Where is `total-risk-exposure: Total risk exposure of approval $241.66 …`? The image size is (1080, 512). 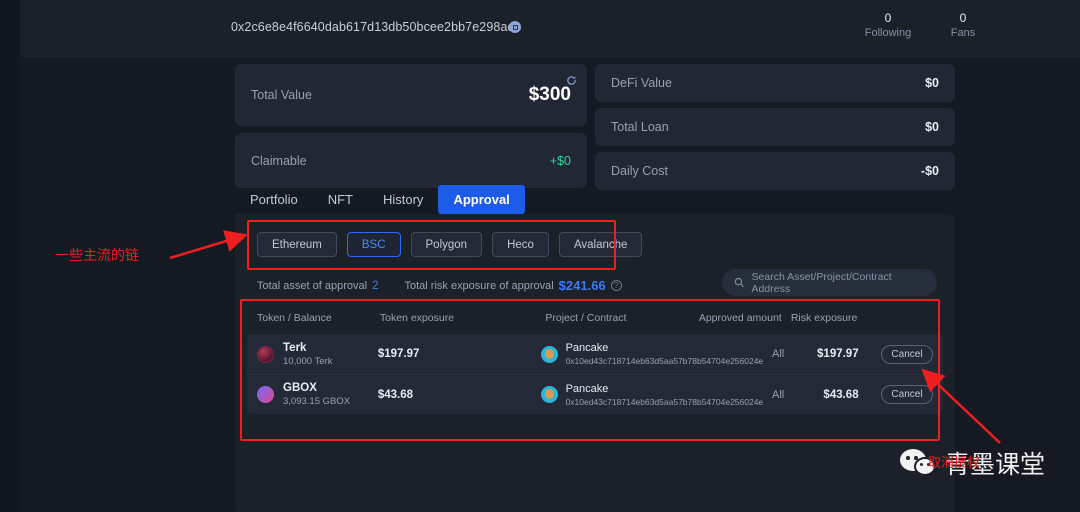 total-risk-exposure: Total risk exposure of approval $241.66 … is located at coordinates (513, 285).